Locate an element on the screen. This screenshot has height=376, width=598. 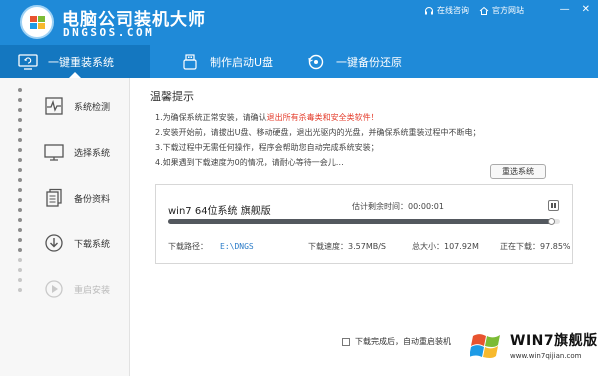
headset-icon is located at coordinates (429, 10).